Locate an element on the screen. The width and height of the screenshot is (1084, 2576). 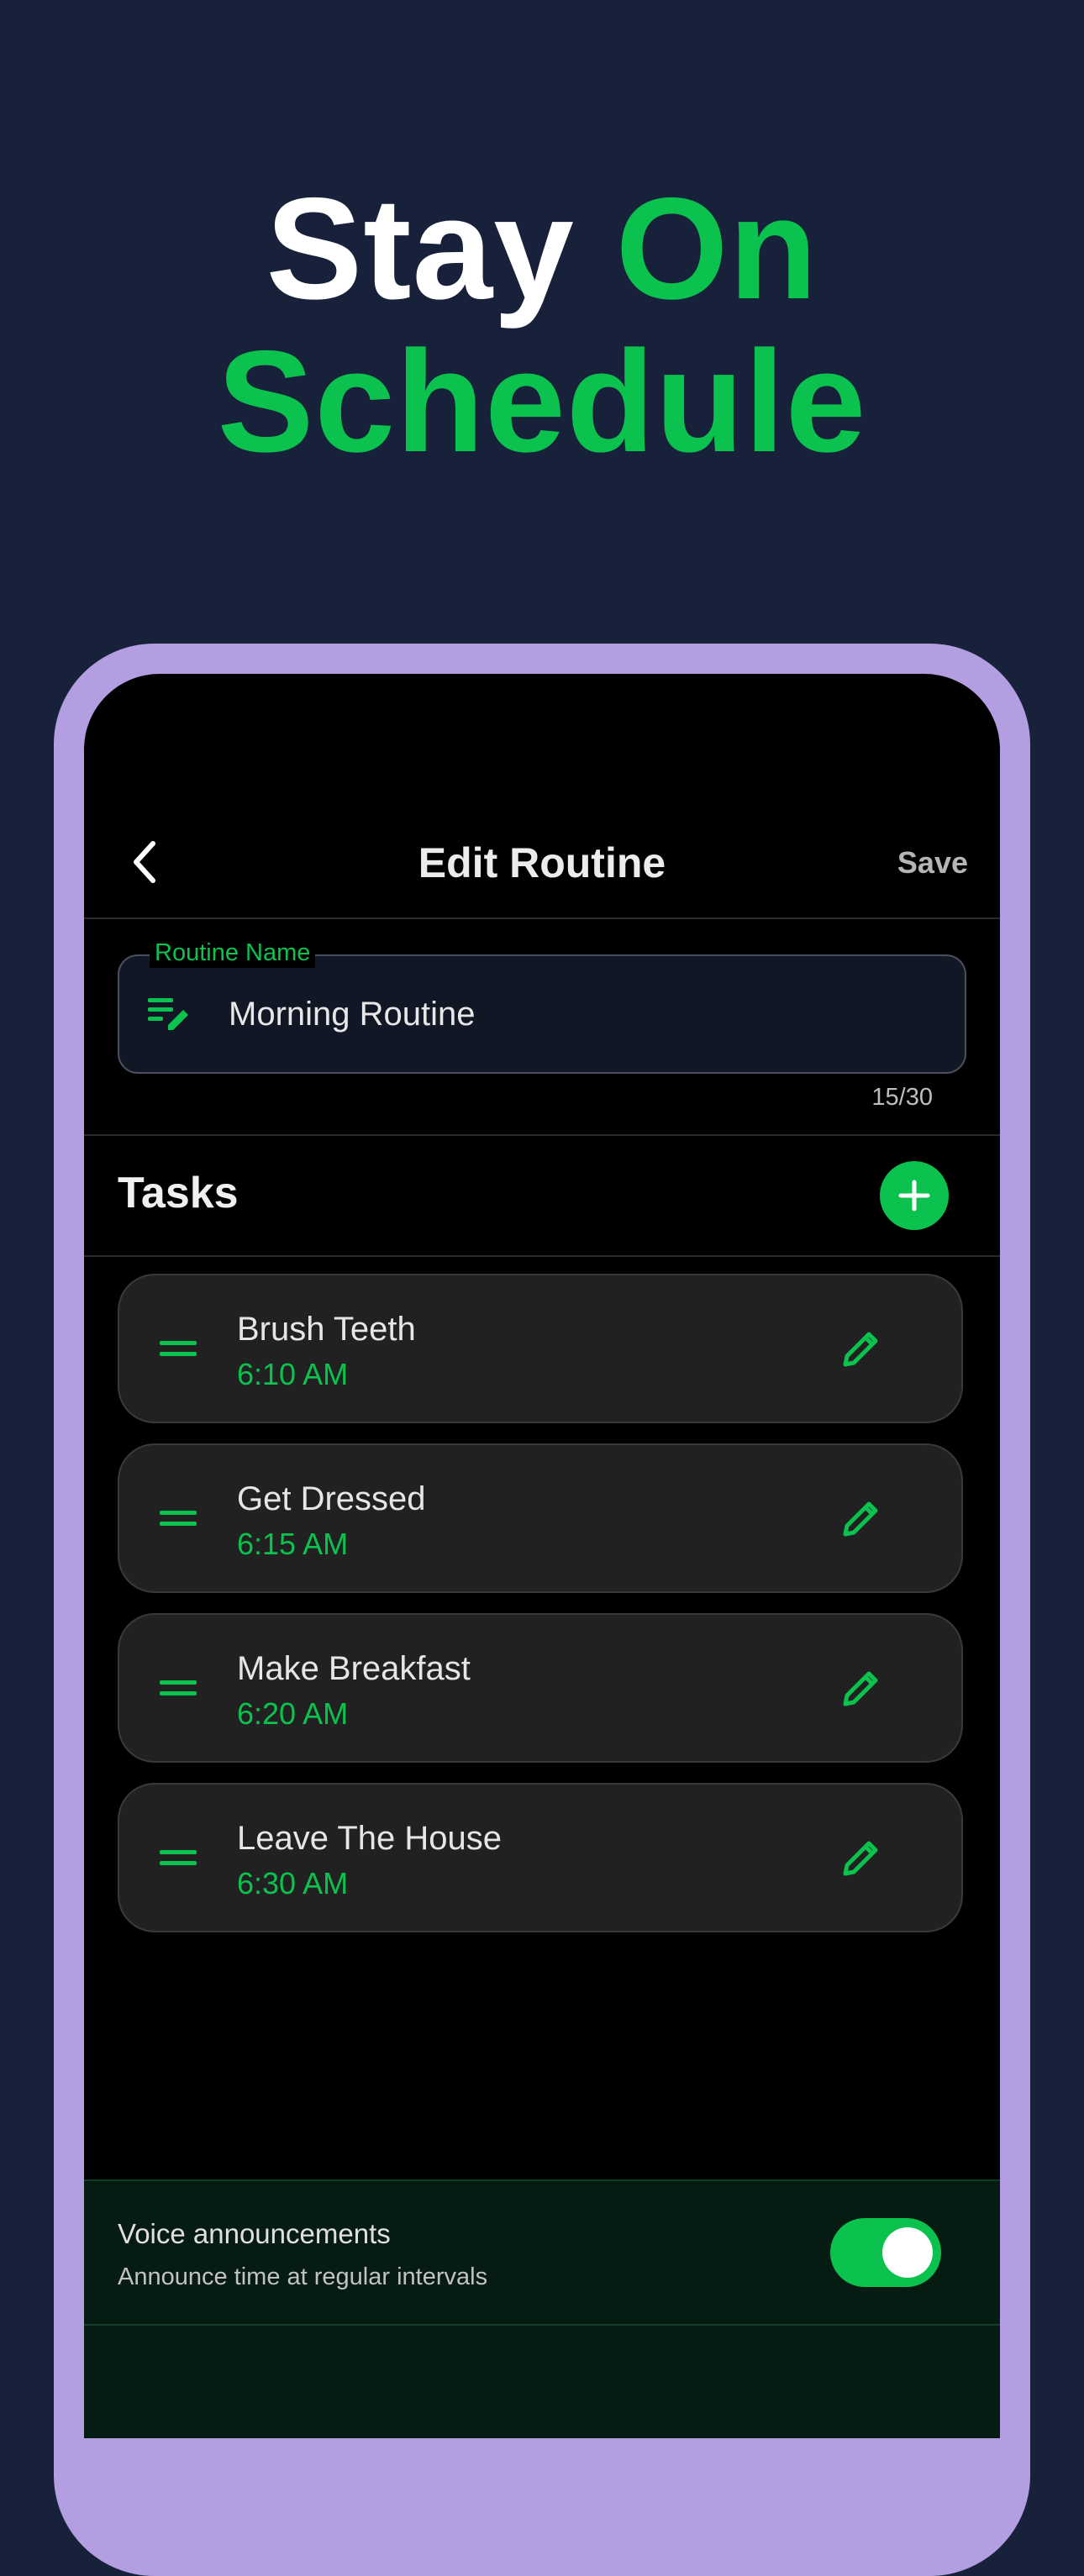
page-title: Edit Routine is located at coordinates (542, 862).